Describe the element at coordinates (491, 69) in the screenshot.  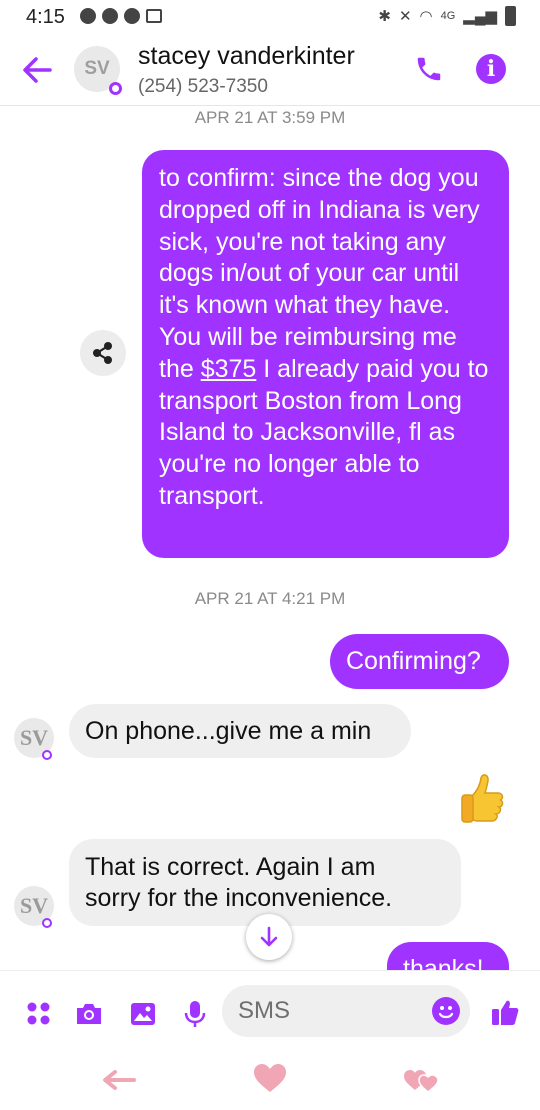
I see `info-icon: i` at that location.